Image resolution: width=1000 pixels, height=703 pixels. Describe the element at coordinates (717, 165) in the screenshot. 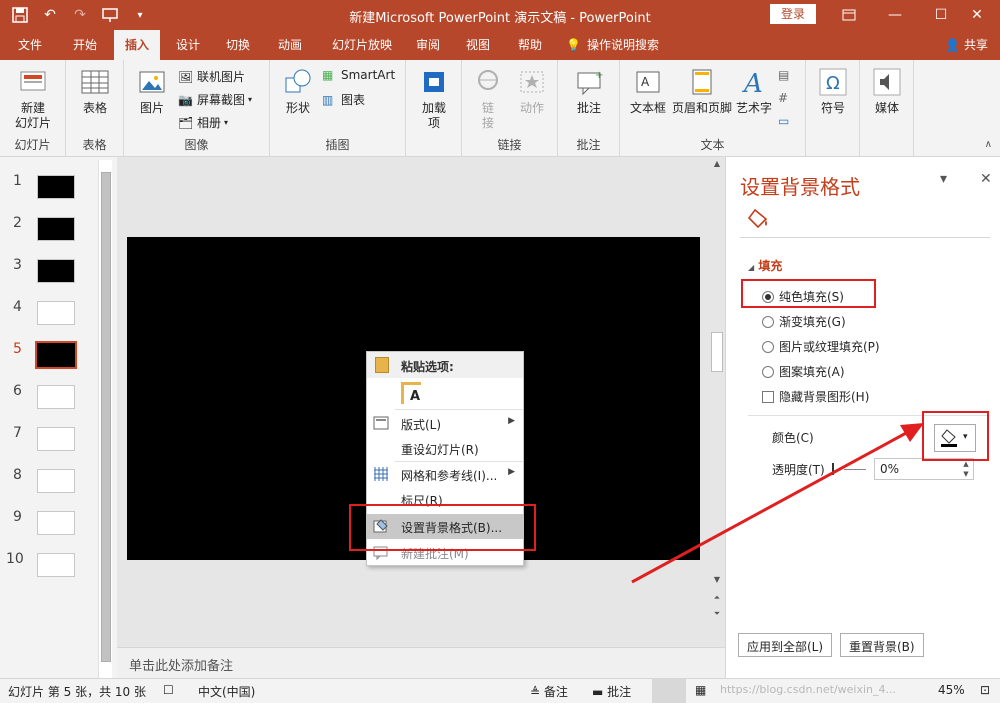

I see `scroll-up-icon: ▲` at that location.